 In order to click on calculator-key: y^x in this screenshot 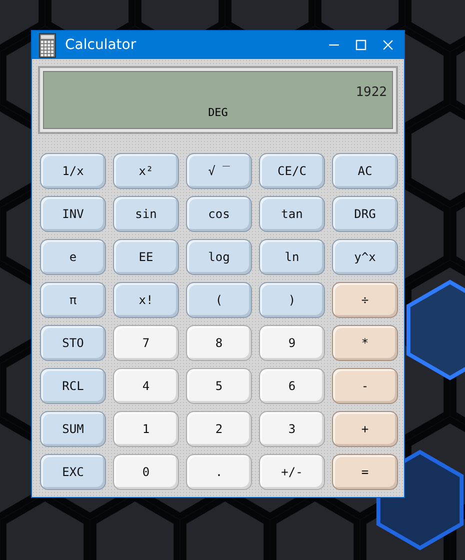, I will do `click(365, 257)`.